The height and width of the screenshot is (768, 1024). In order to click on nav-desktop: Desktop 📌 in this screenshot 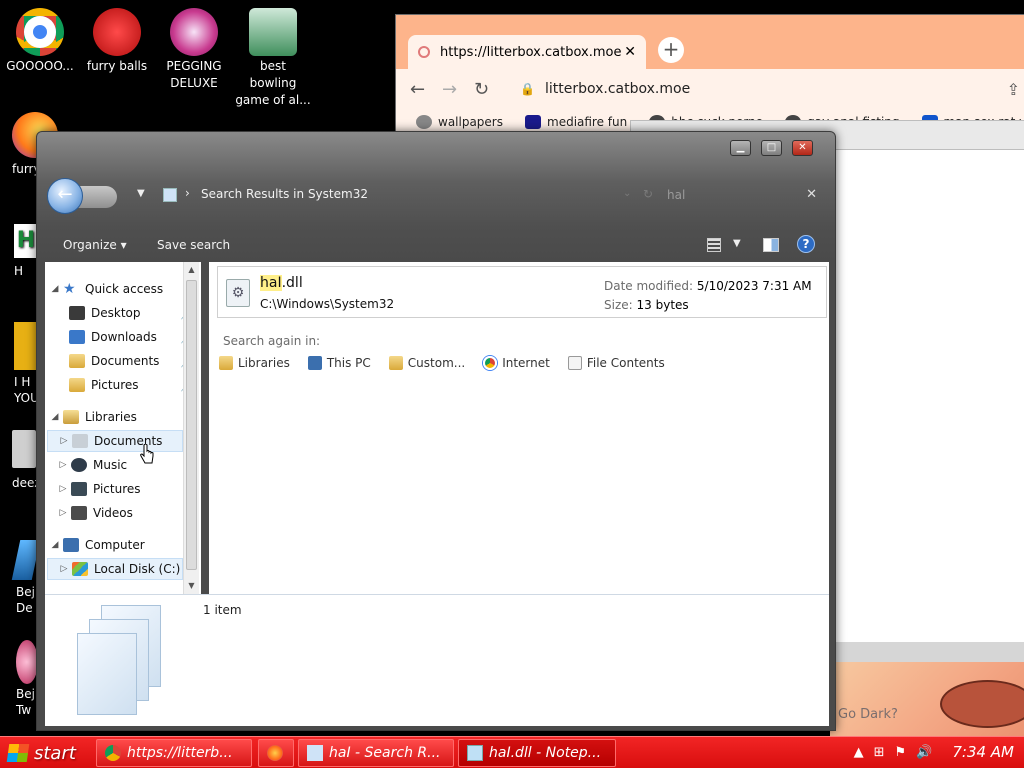, I will do `click(133, 313)`.